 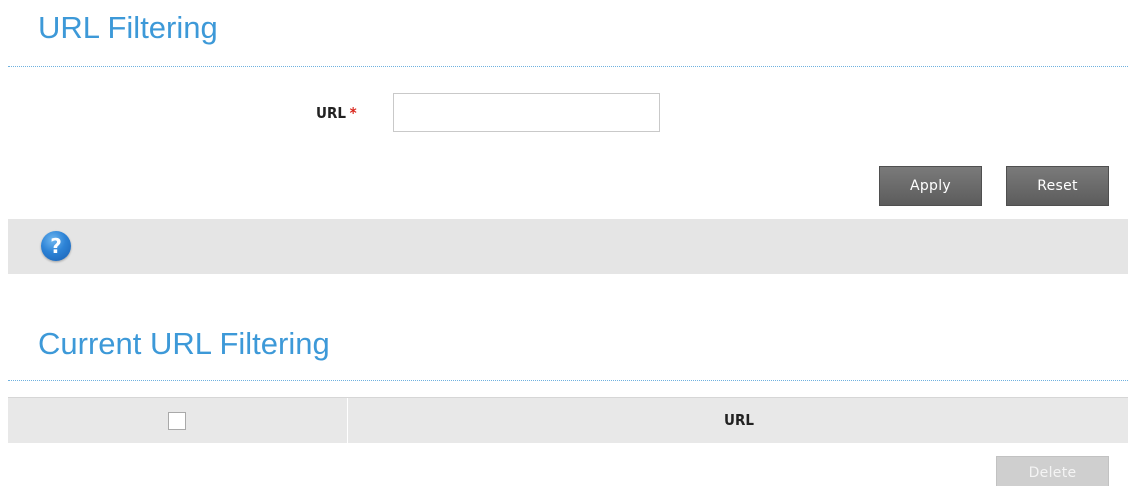 I want to click on column-header-url: URL, so click(x=739, y=420).